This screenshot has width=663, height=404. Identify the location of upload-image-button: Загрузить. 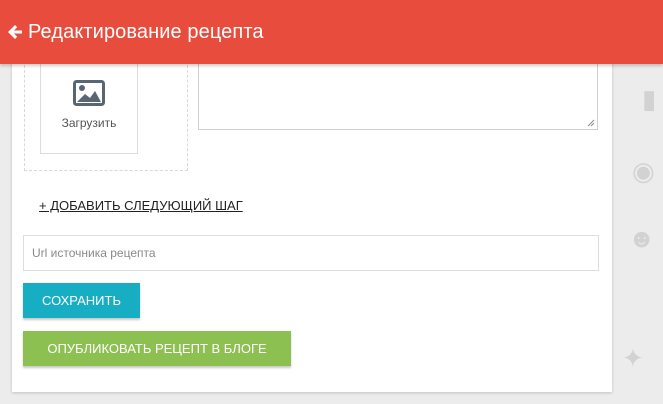
(89, 107).